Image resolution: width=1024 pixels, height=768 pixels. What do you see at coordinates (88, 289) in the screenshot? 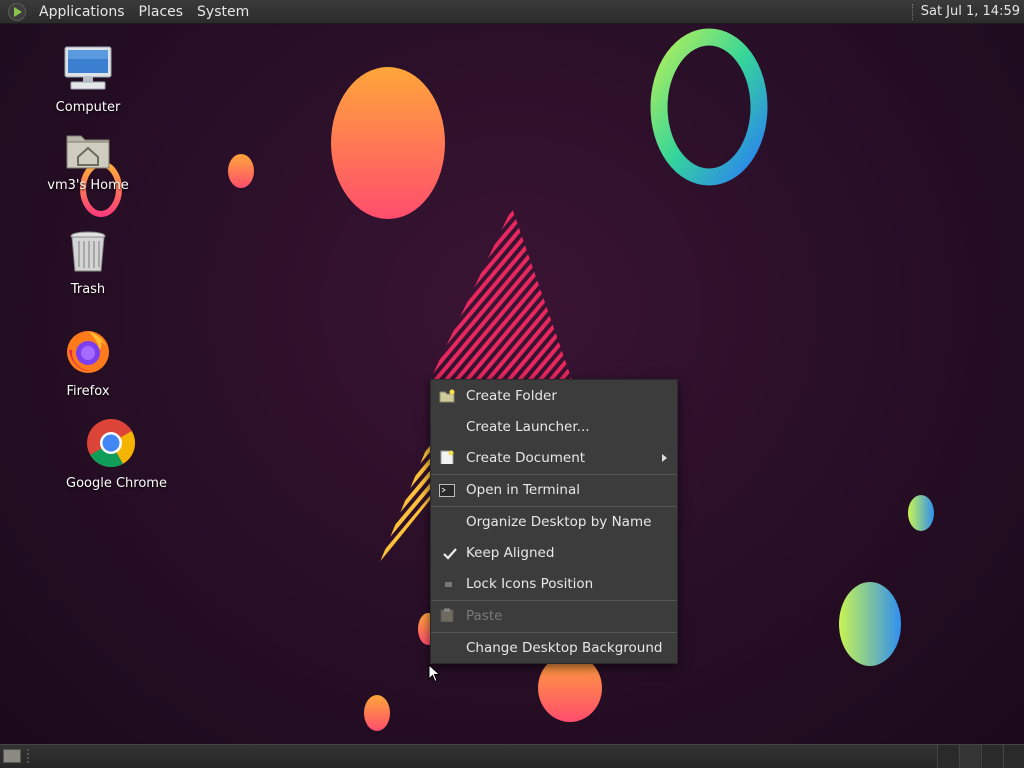
I see `desktop-icon-label: Trash` at bounding box center [88, 289].